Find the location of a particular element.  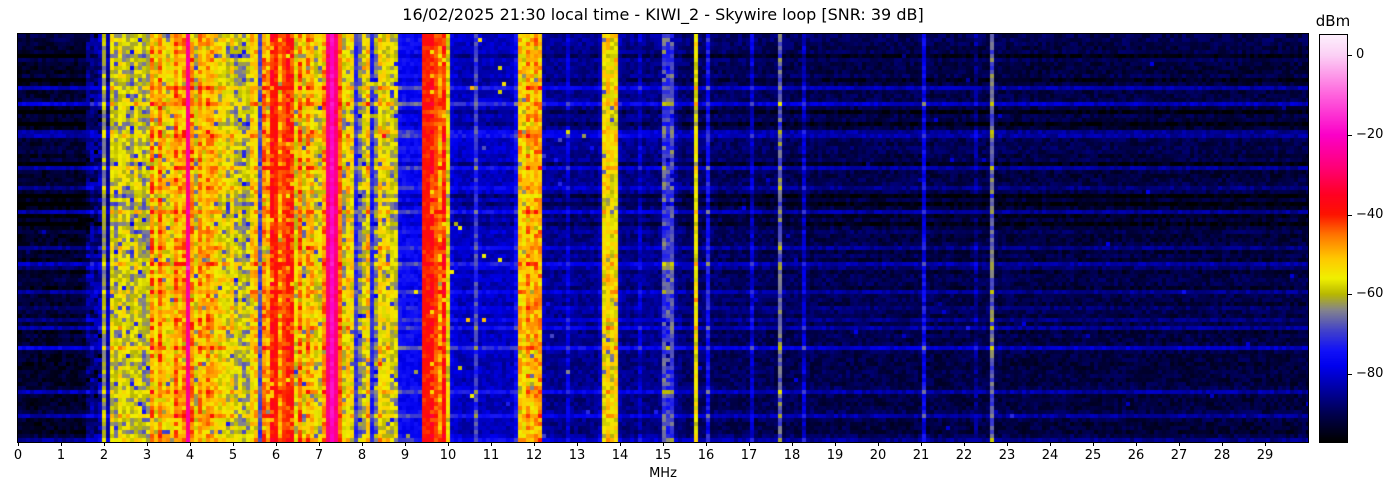

x-tick-label: 7 is located at coordinates (319, 455).